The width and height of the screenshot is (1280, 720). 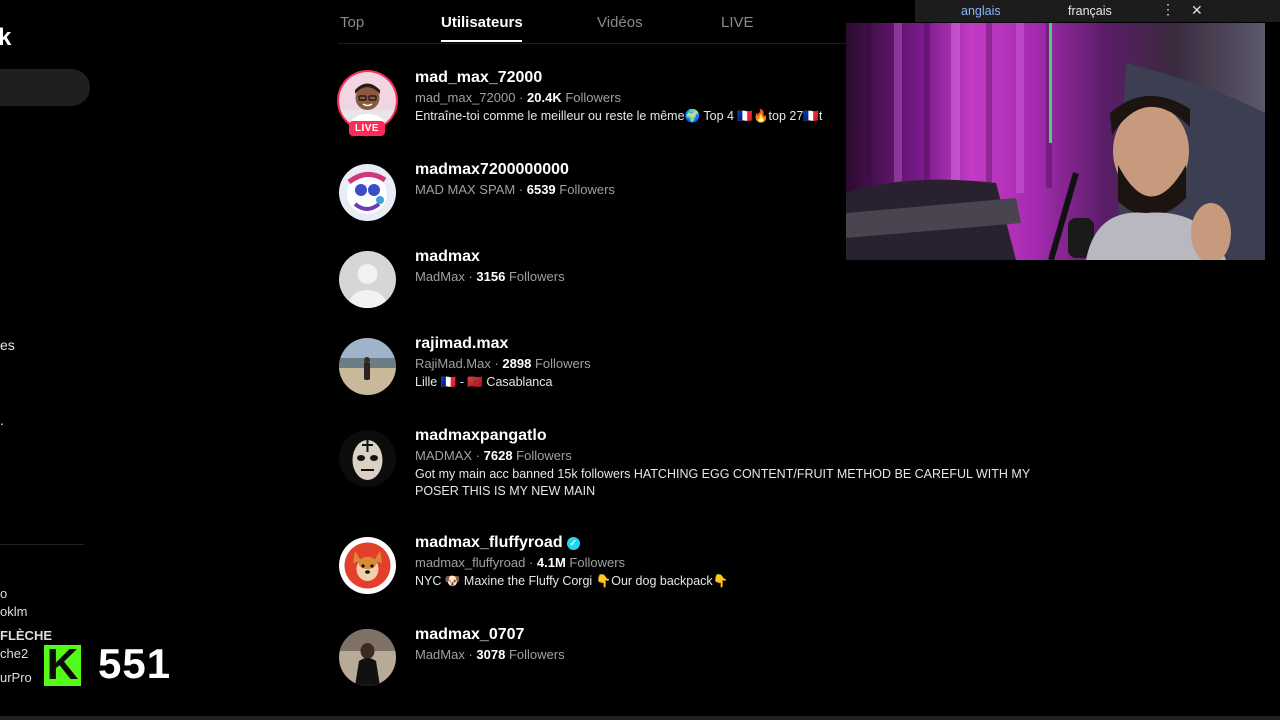 What do you see at coordinates (2, 420) in the screenshot?
I see `sidebar-item-fragment: .` at bounding box center [2, 420].